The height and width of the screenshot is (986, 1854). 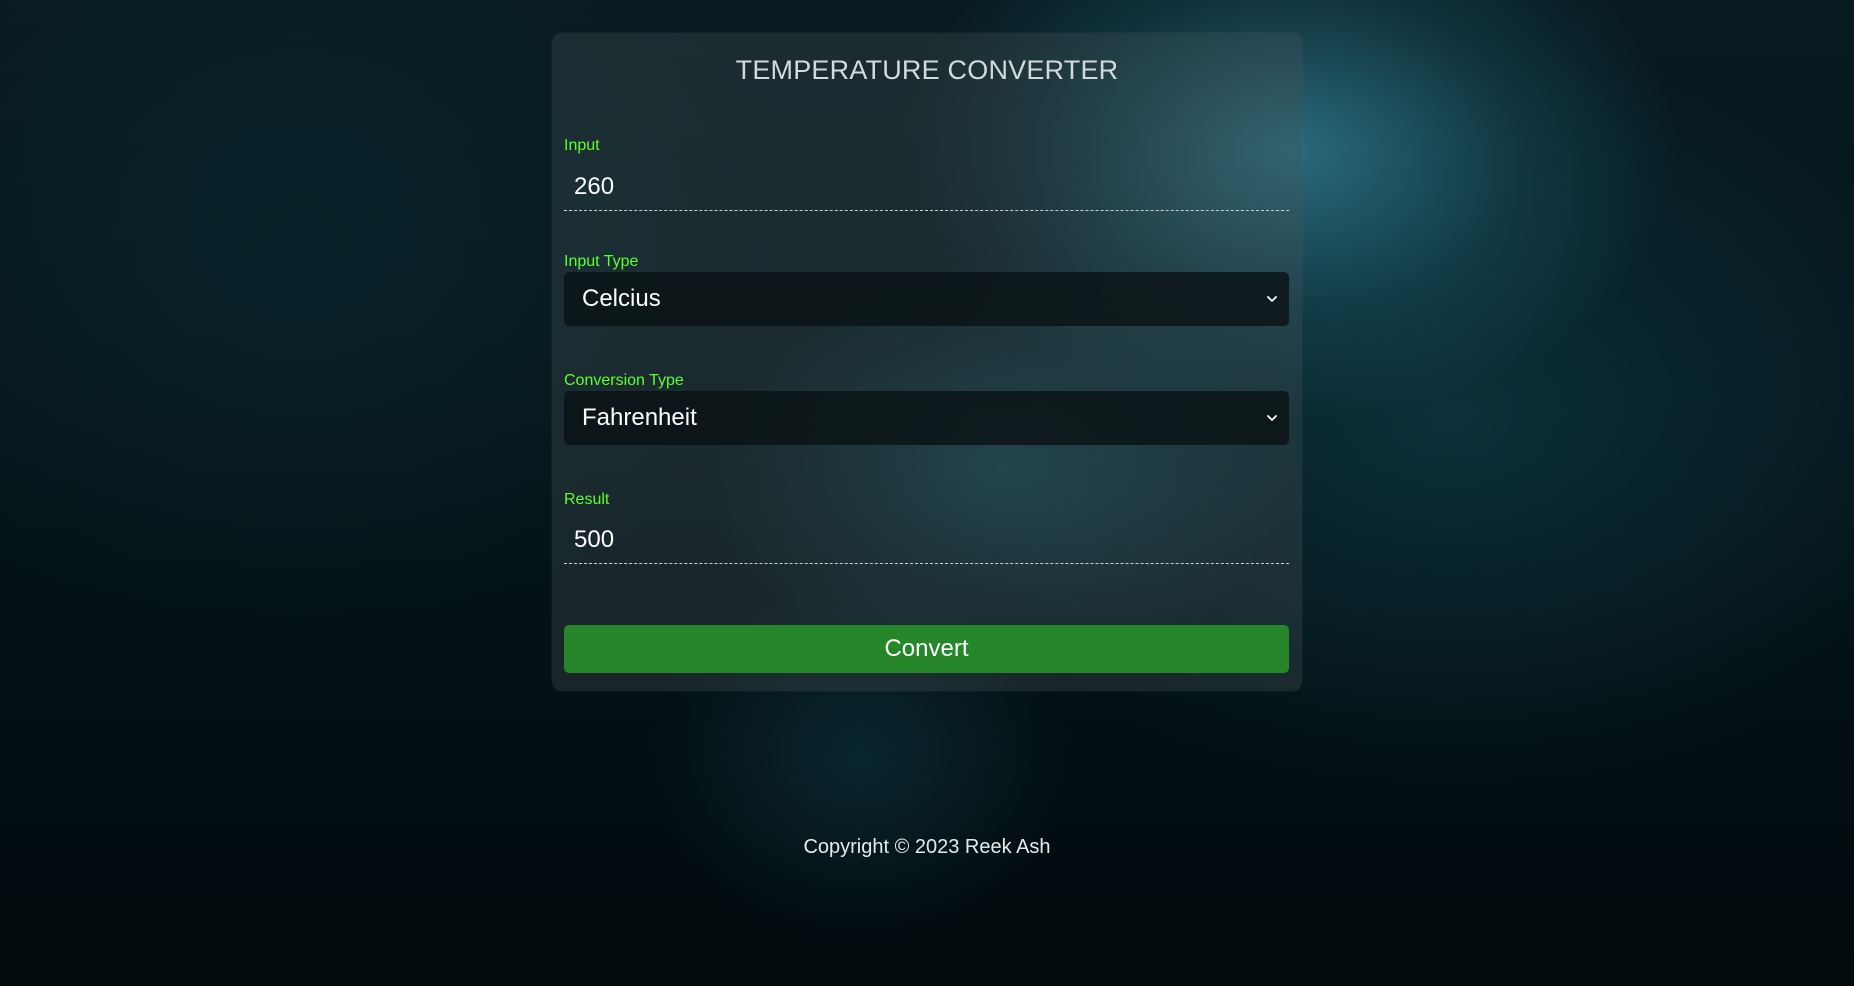 I want to click on input-type-select: Celcius, so click(x=926, y=299).